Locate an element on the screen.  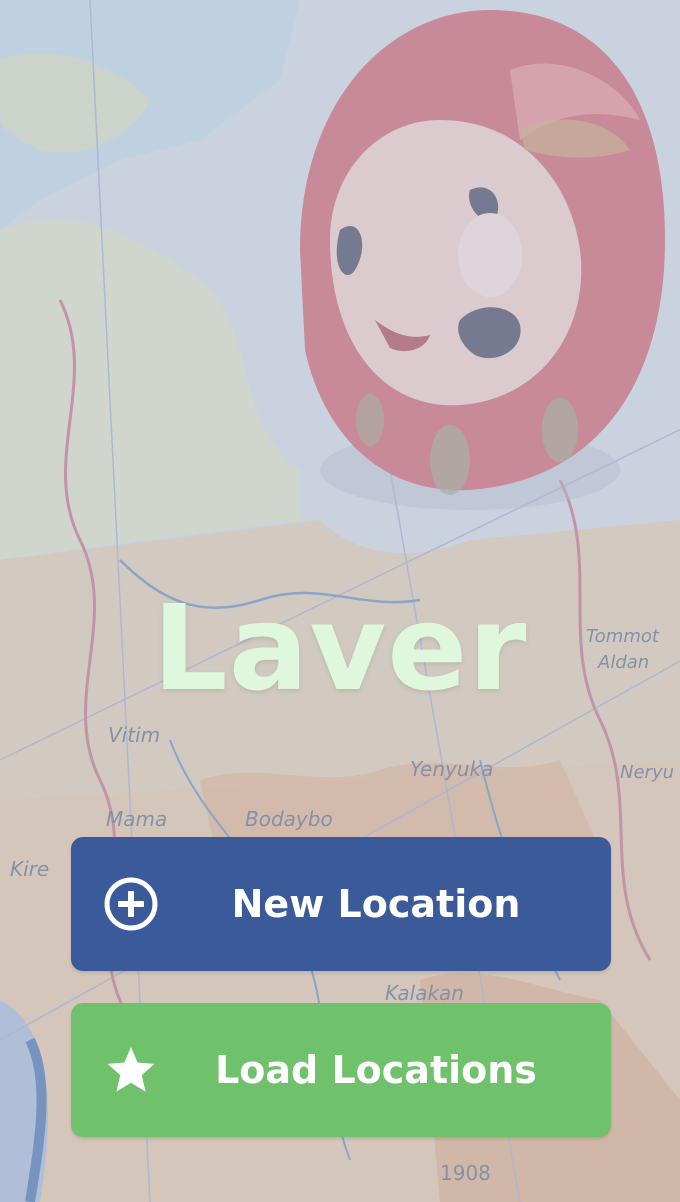
new-location-label: New Location is located at coordinates (376, 904).